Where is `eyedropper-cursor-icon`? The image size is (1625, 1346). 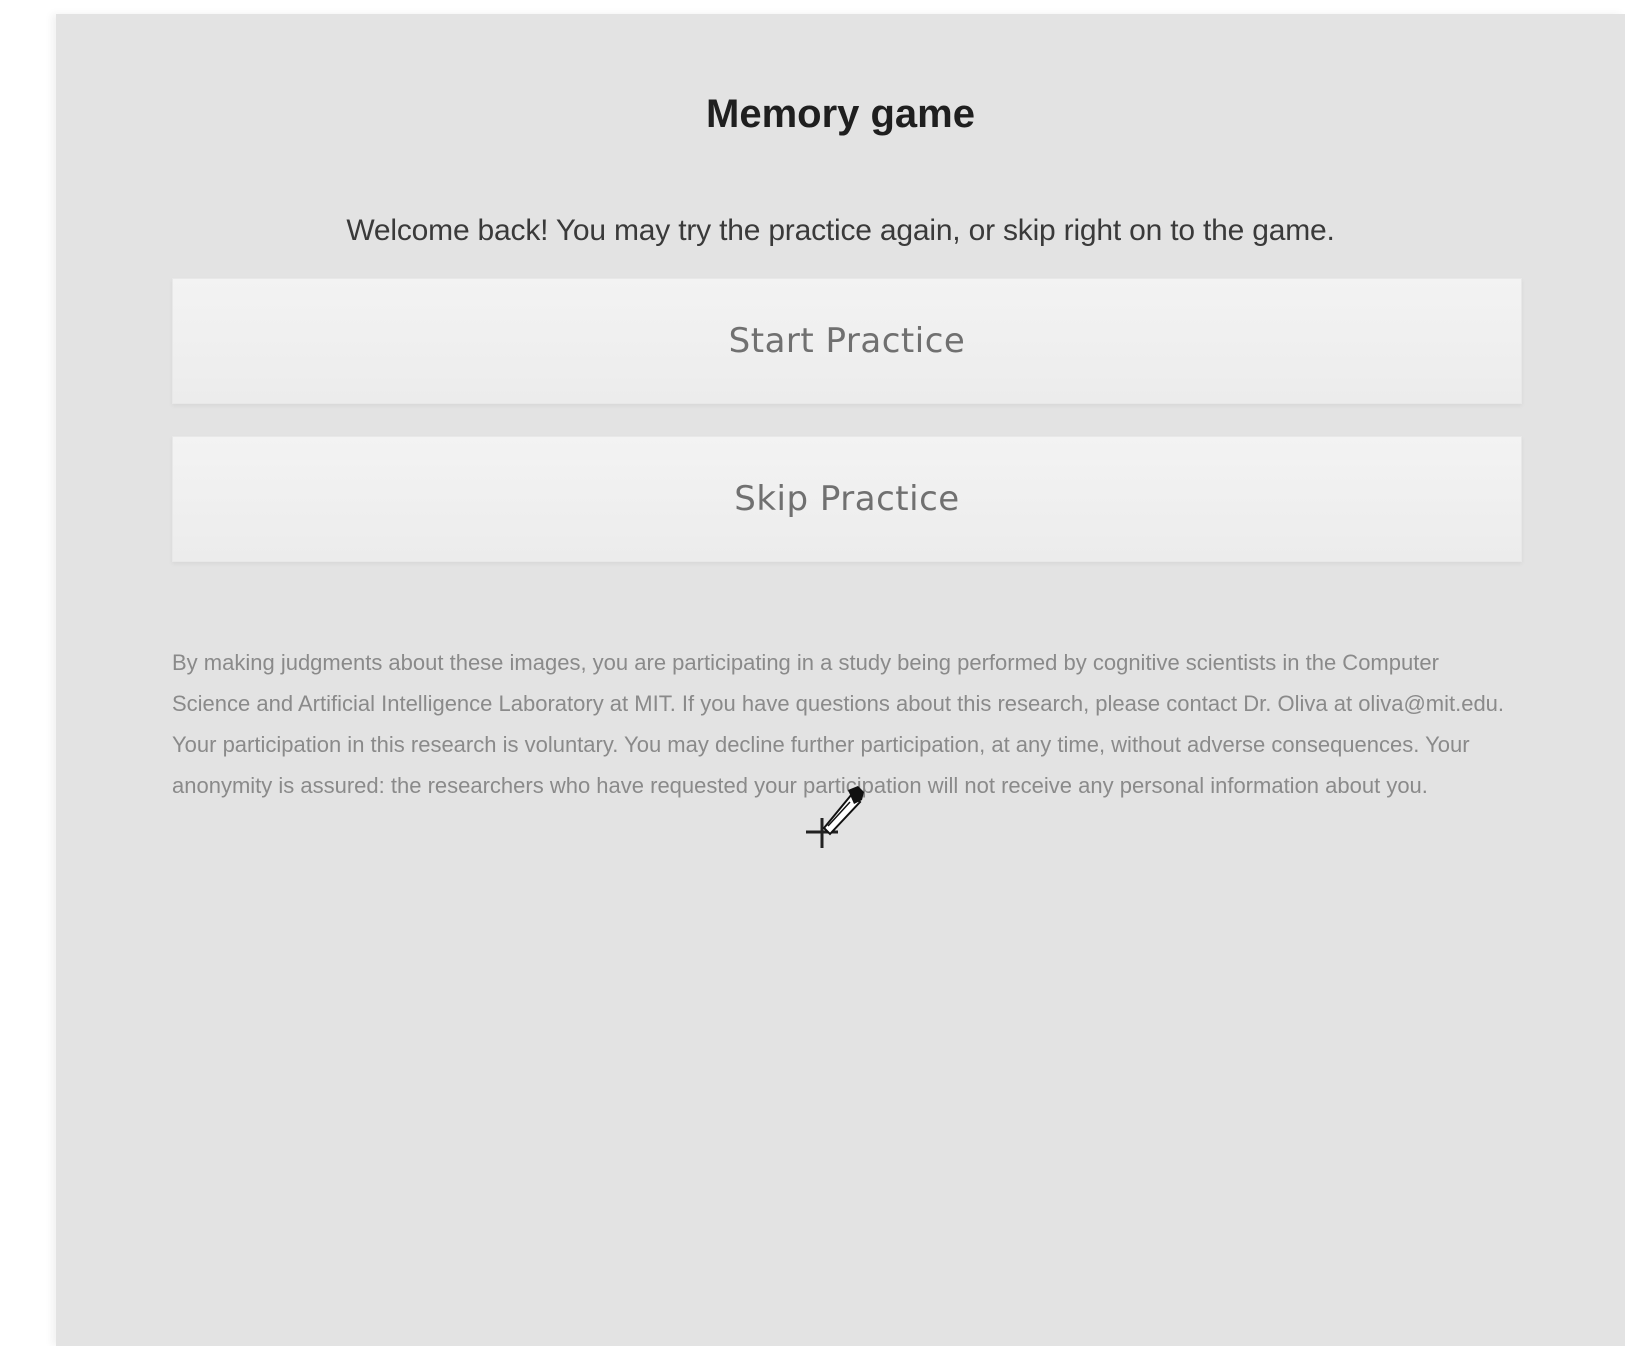
eyedropper-cursor-icon is located at coordinates (835, 817).